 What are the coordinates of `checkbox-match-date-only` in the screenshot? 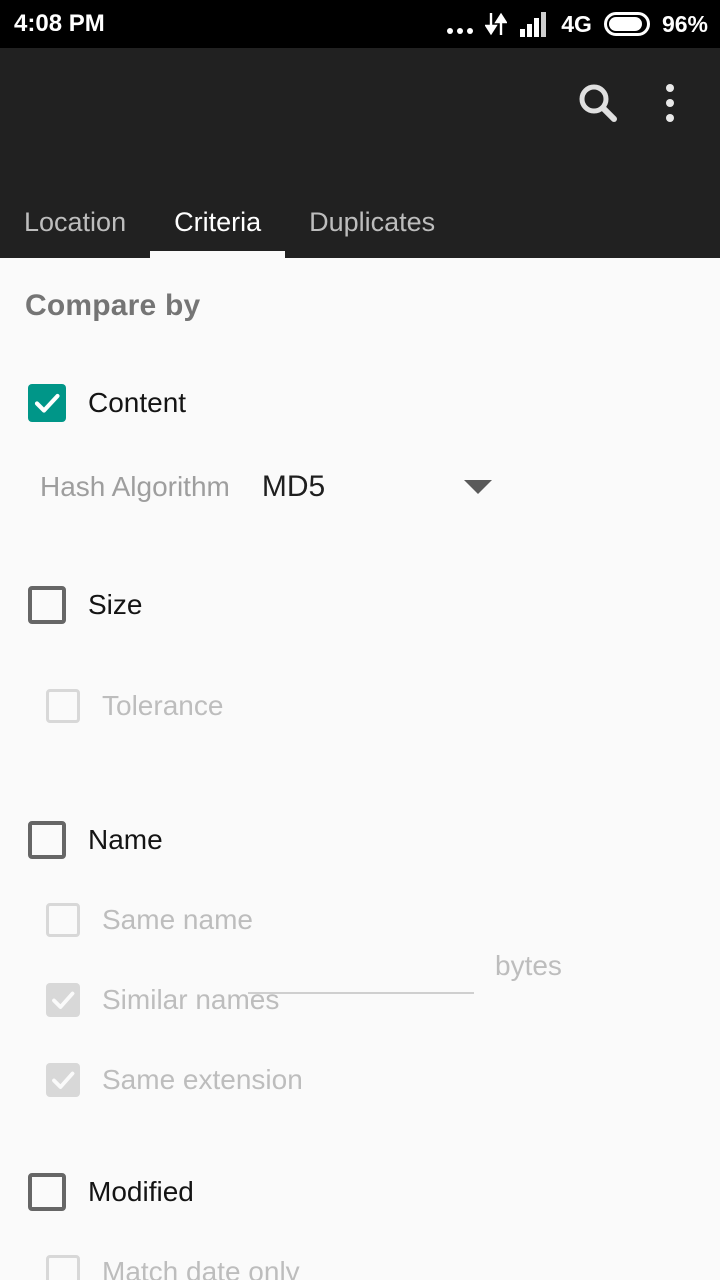 It's located at (63, 1267).